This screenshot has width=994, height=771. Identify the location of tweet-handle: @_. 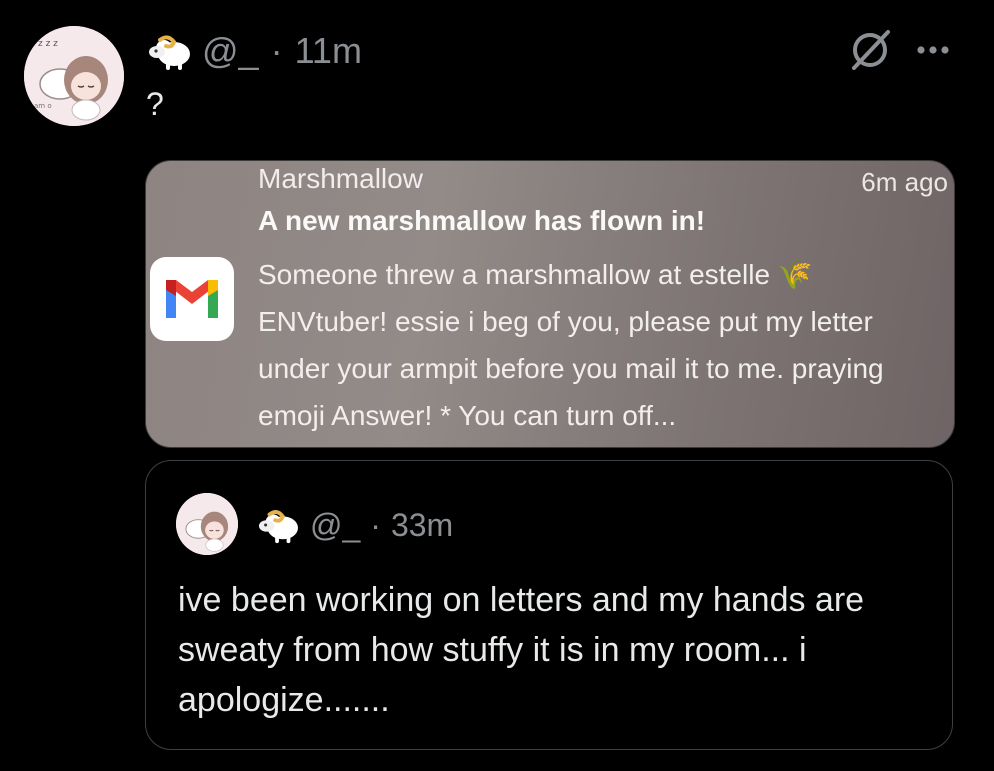
(230, 51).